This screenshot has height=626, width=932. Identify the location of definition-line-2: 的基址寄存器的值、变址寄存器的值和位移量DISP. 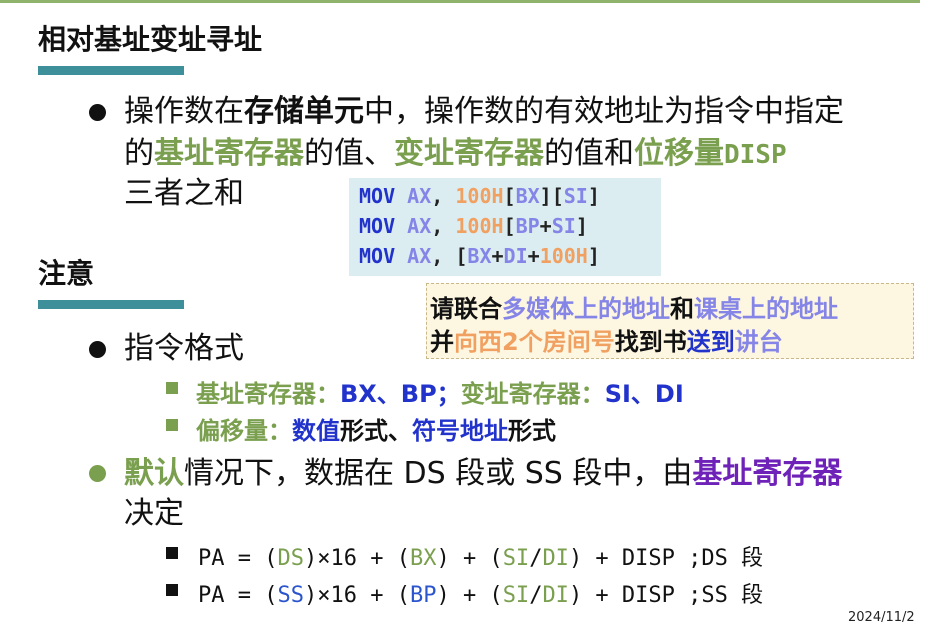
(455, 154).